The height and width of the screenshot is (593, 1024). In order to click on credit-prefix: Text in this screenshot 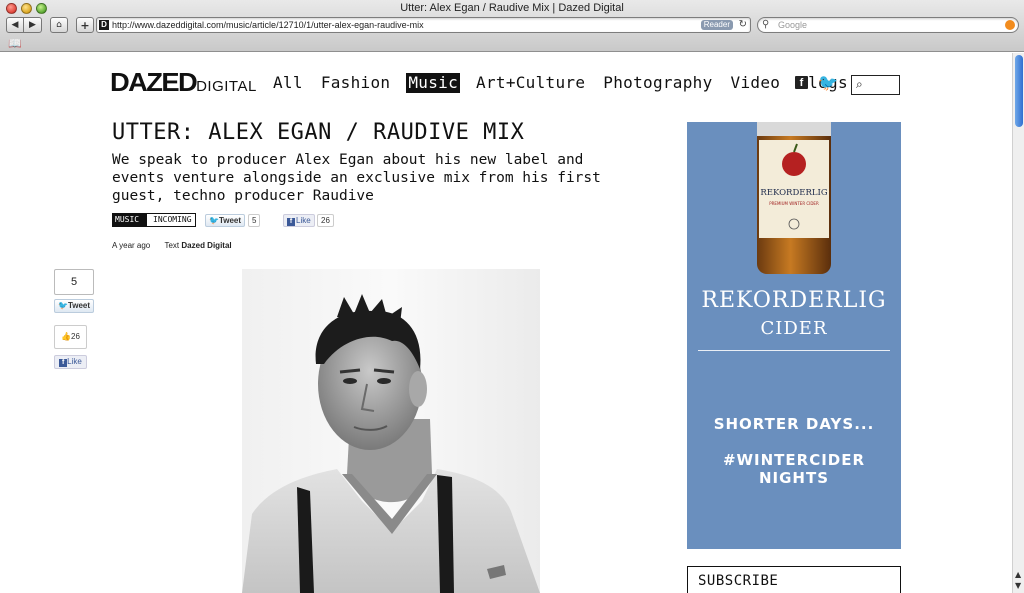, I will do `click(172, 245)`.